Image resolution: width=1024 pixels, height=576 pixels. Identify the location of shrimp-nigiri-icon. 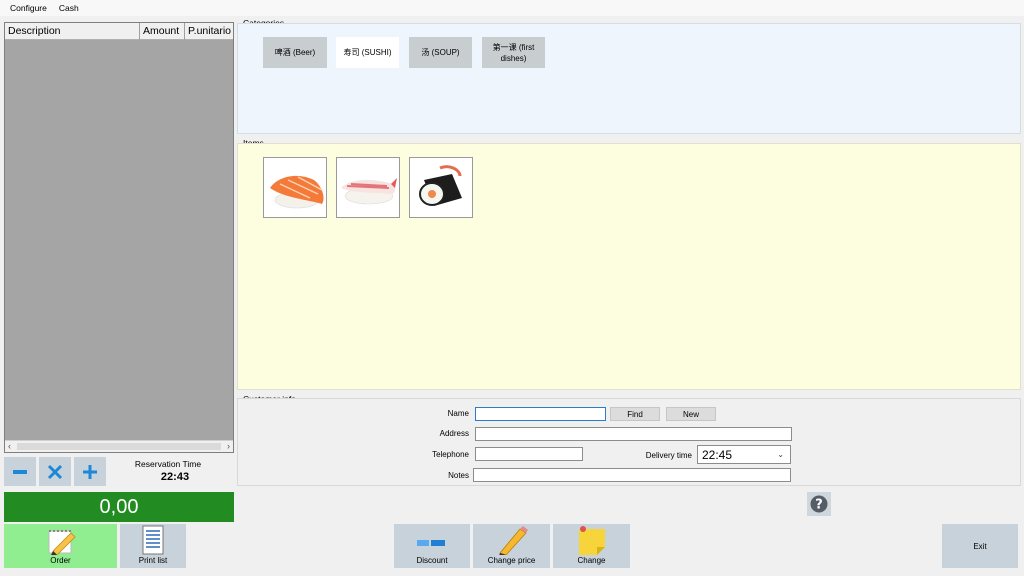
(369, 190).